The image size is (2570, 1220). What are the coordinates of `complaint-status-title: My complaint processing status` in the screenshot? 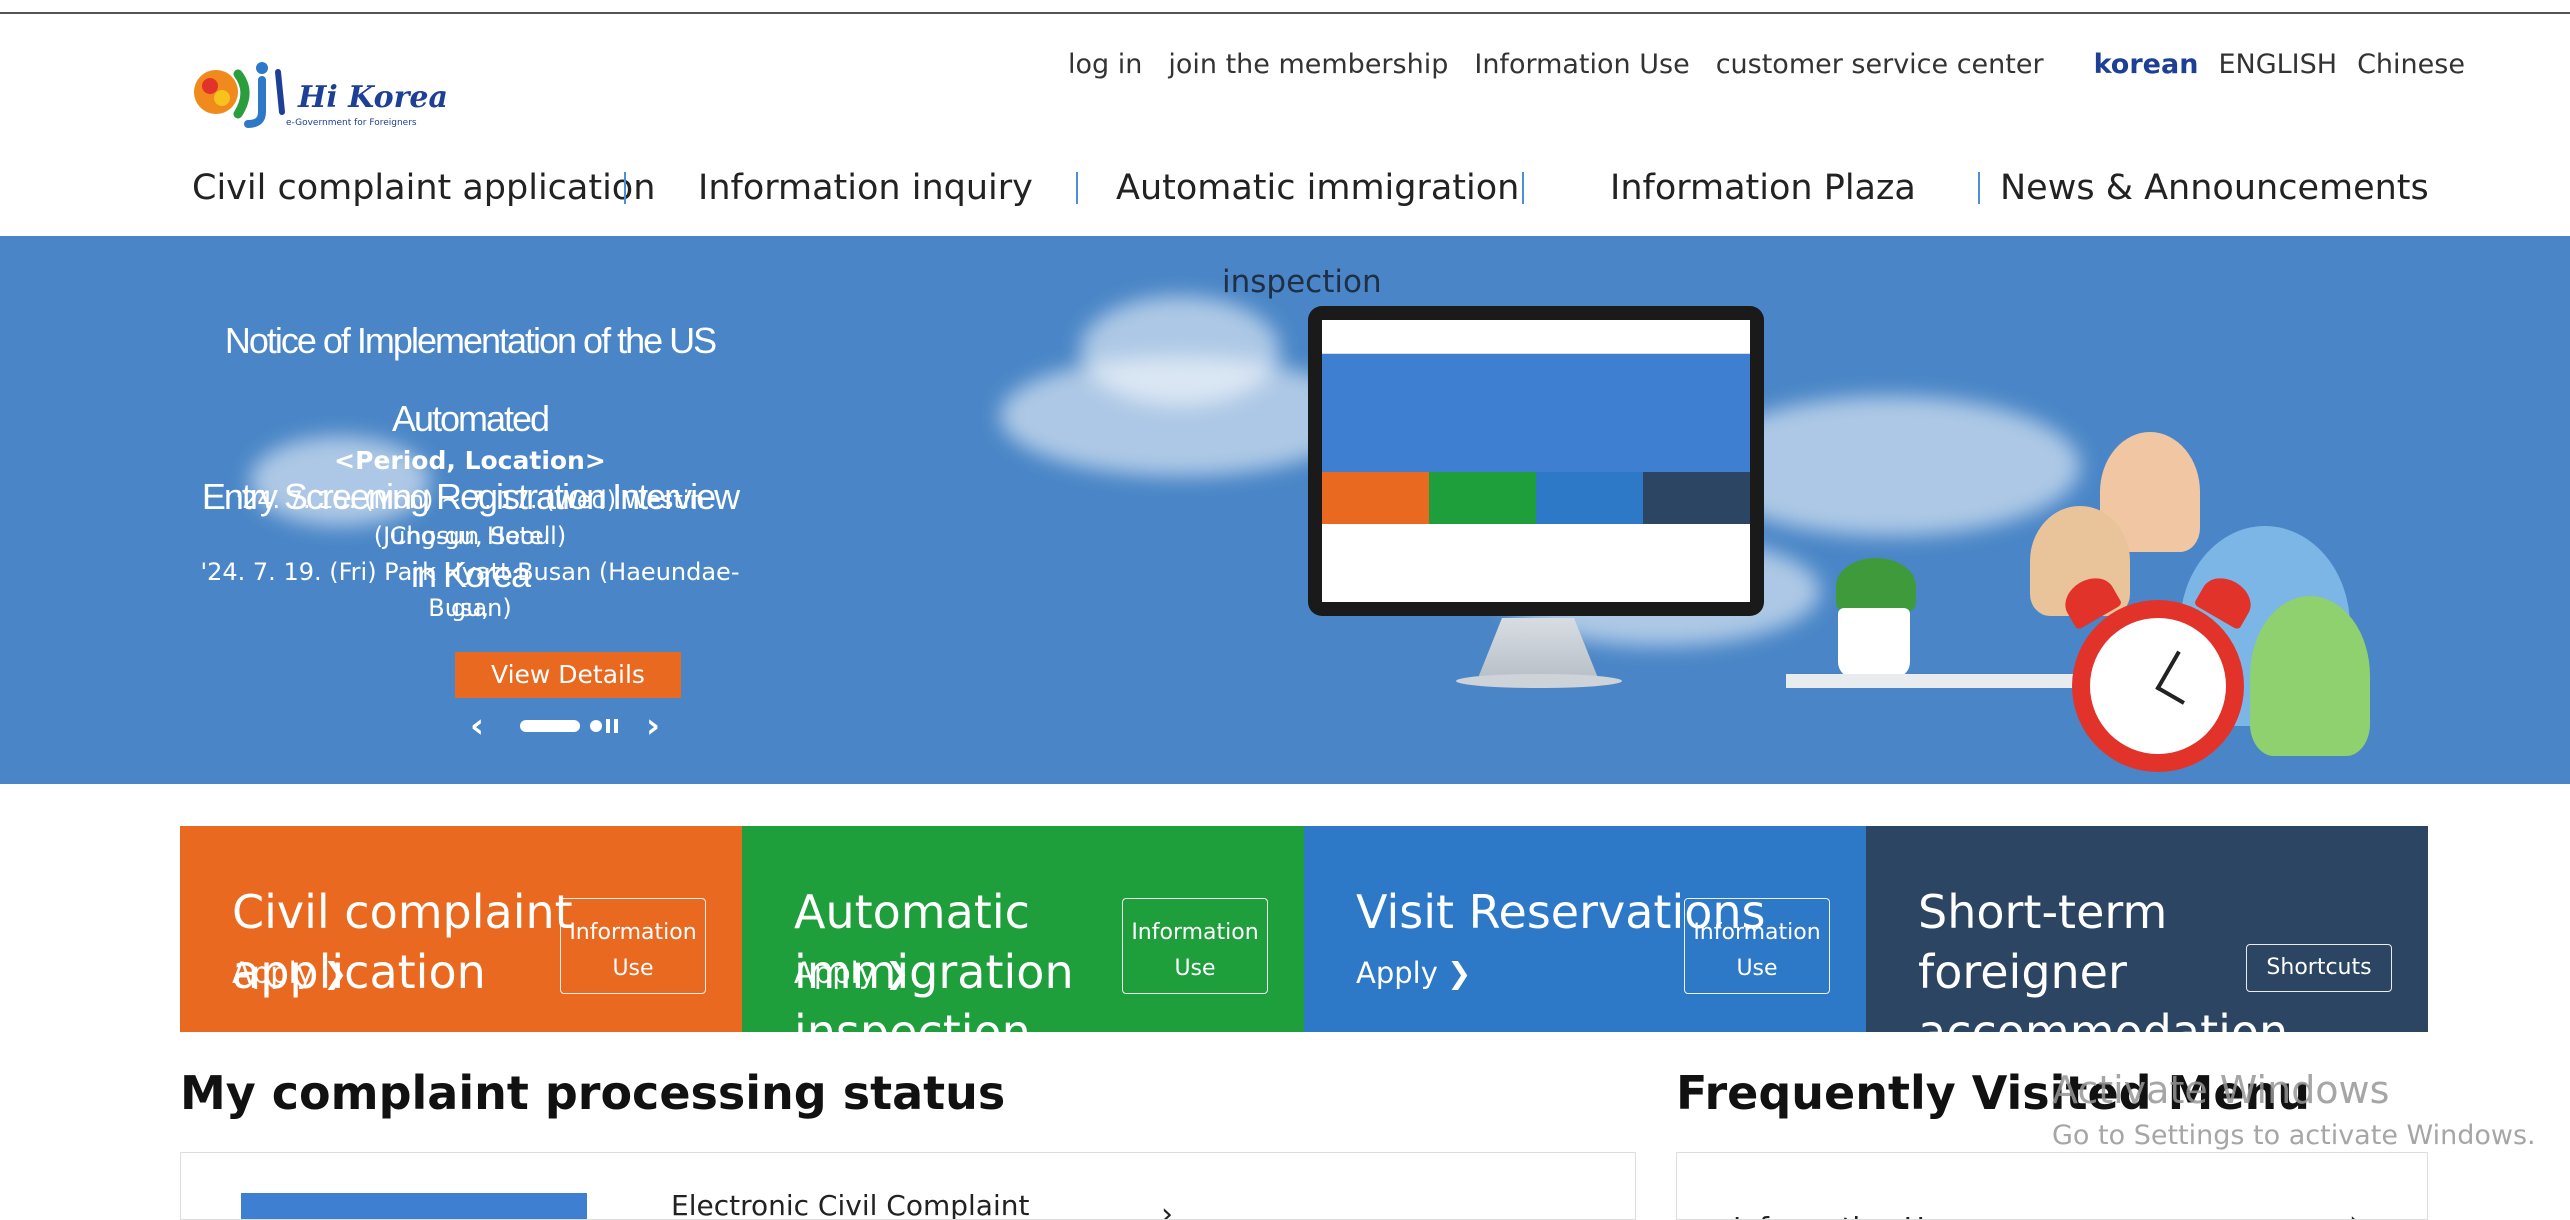 It's located at (593, 1093).